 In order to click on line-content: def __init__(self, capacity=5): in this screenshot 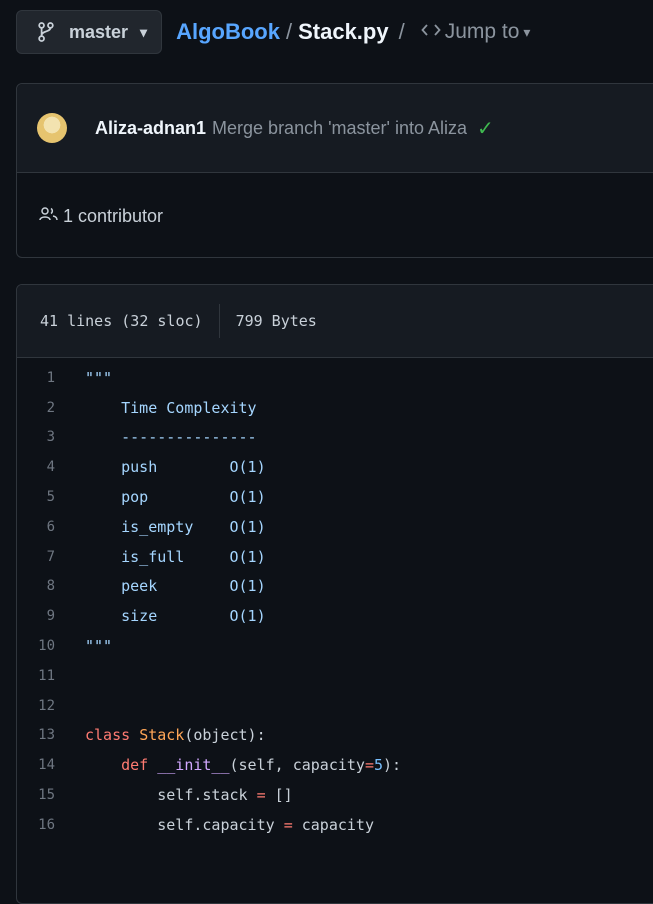, I will do `click(243, 765)`.